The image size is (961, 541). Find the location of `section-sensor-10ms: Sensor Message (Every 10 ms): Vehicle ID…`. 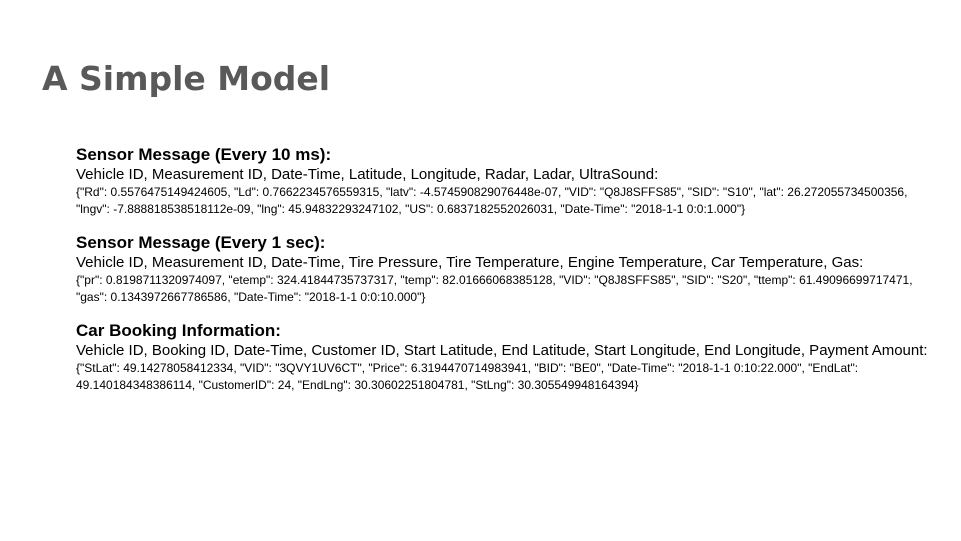

section-sensor-10ms: Sensor Message (Every 10 ms): Vehicle ID… is located at coordinates (506, 181).